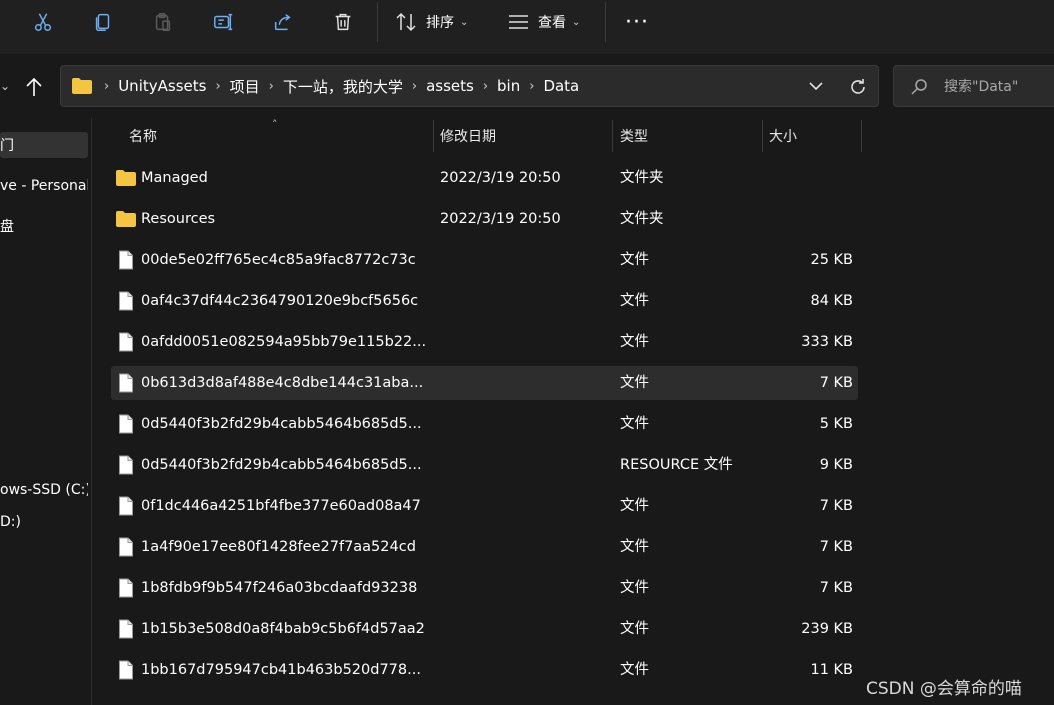 This screenshot has height=705, width=1054. Describe the element at coordinates (518, 22) in the screenshot. I see `view-icon` at that location.